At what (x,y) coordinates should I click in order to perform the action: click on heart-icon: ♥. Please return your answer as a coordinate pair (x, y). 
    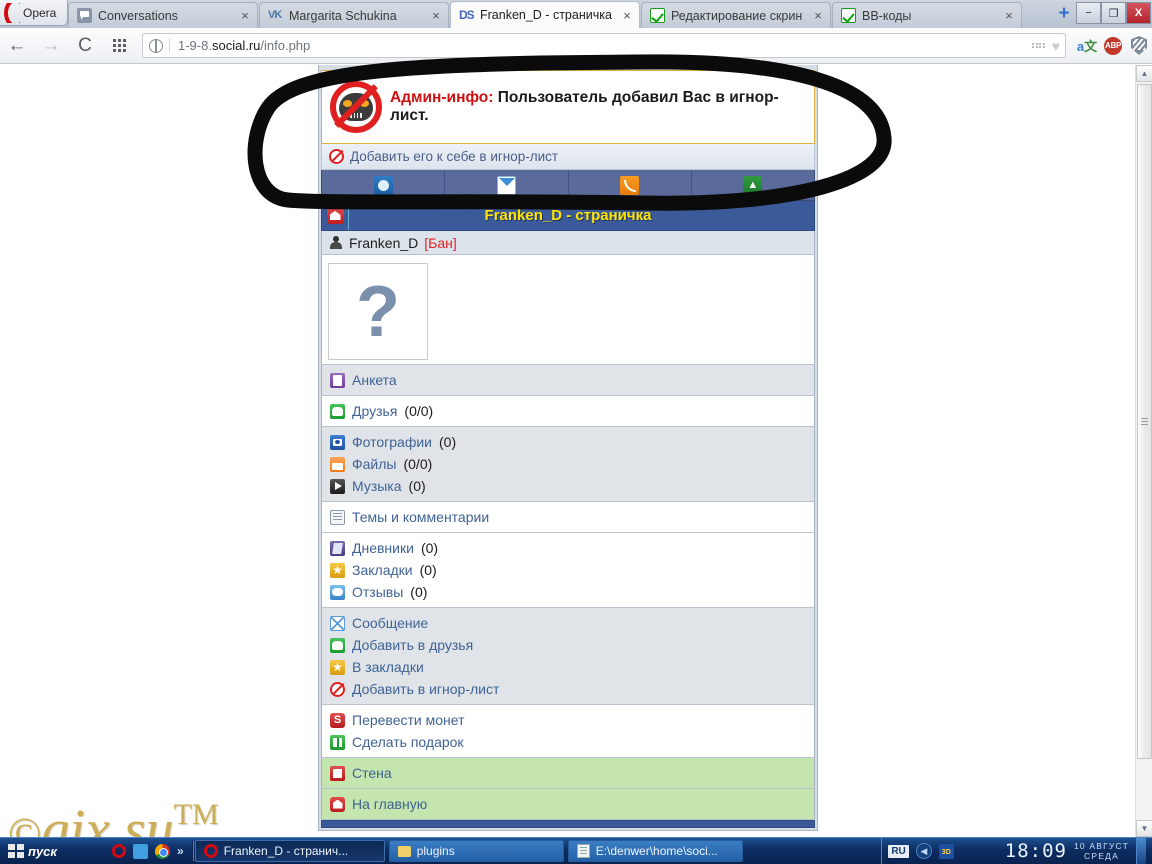
    Looking at the image, I should click on (1056, 46).